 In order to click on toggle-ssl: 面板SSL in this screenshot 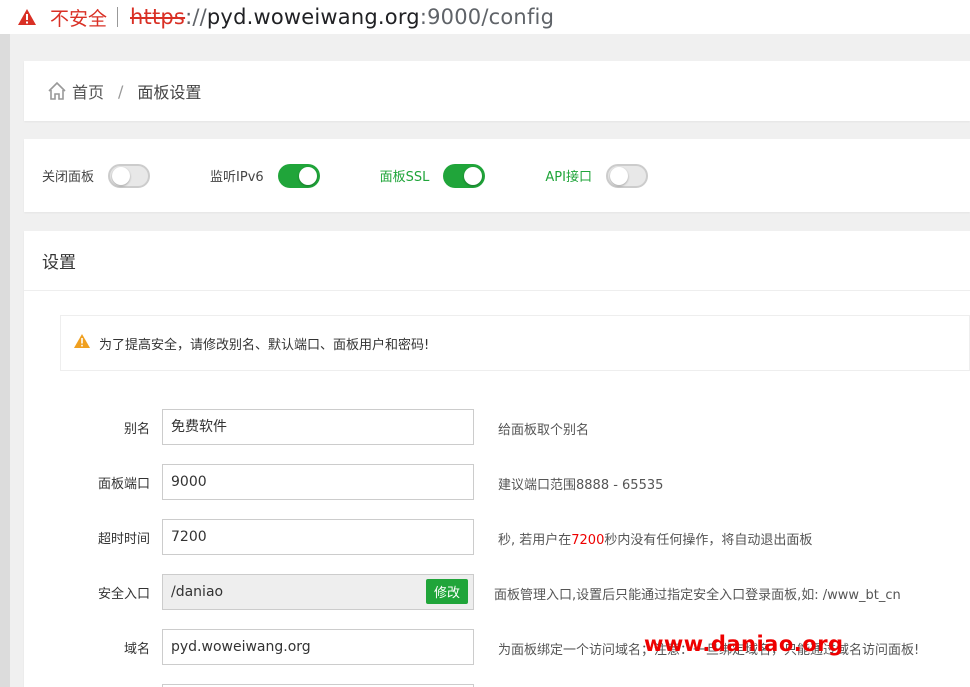, I will do `click(433, 175)`.